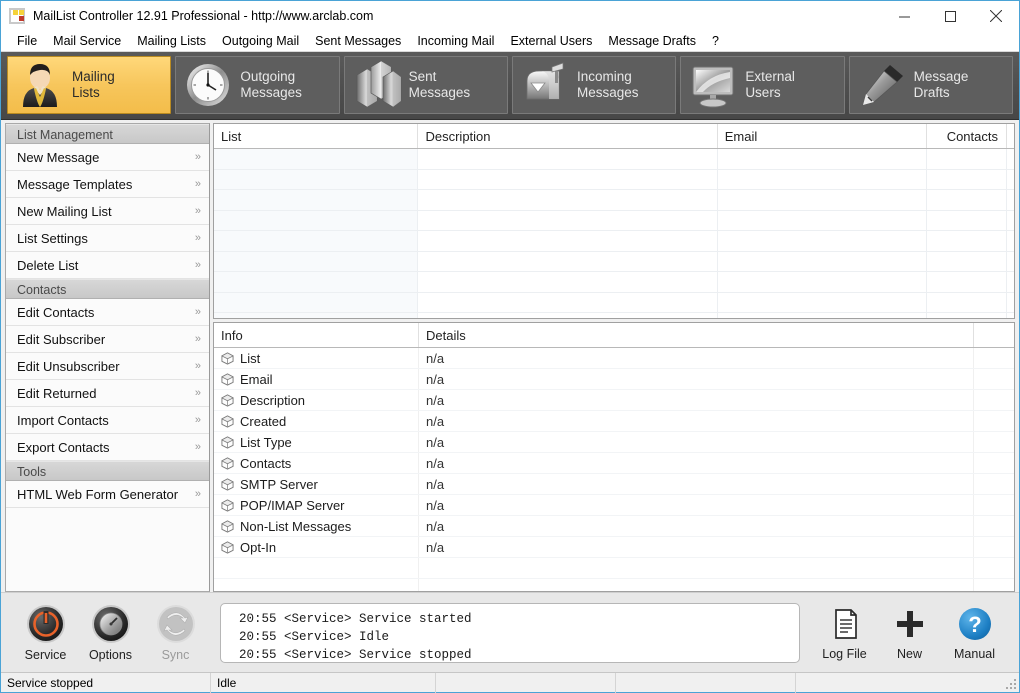  I want to click on sync-button: Sync, so click(175, 632).